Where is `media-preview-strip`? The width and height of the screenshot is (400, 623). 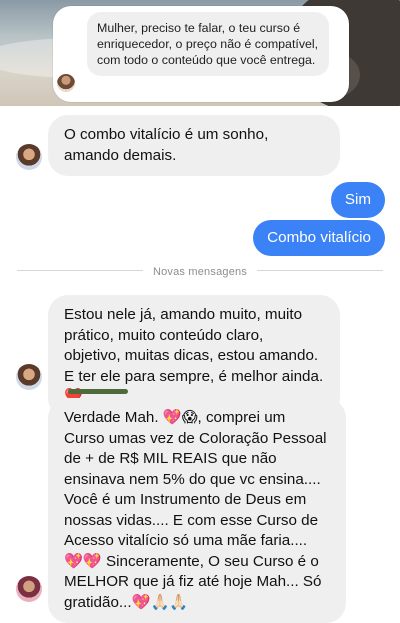 media-preview-strip is located at coordinates (98, 391).